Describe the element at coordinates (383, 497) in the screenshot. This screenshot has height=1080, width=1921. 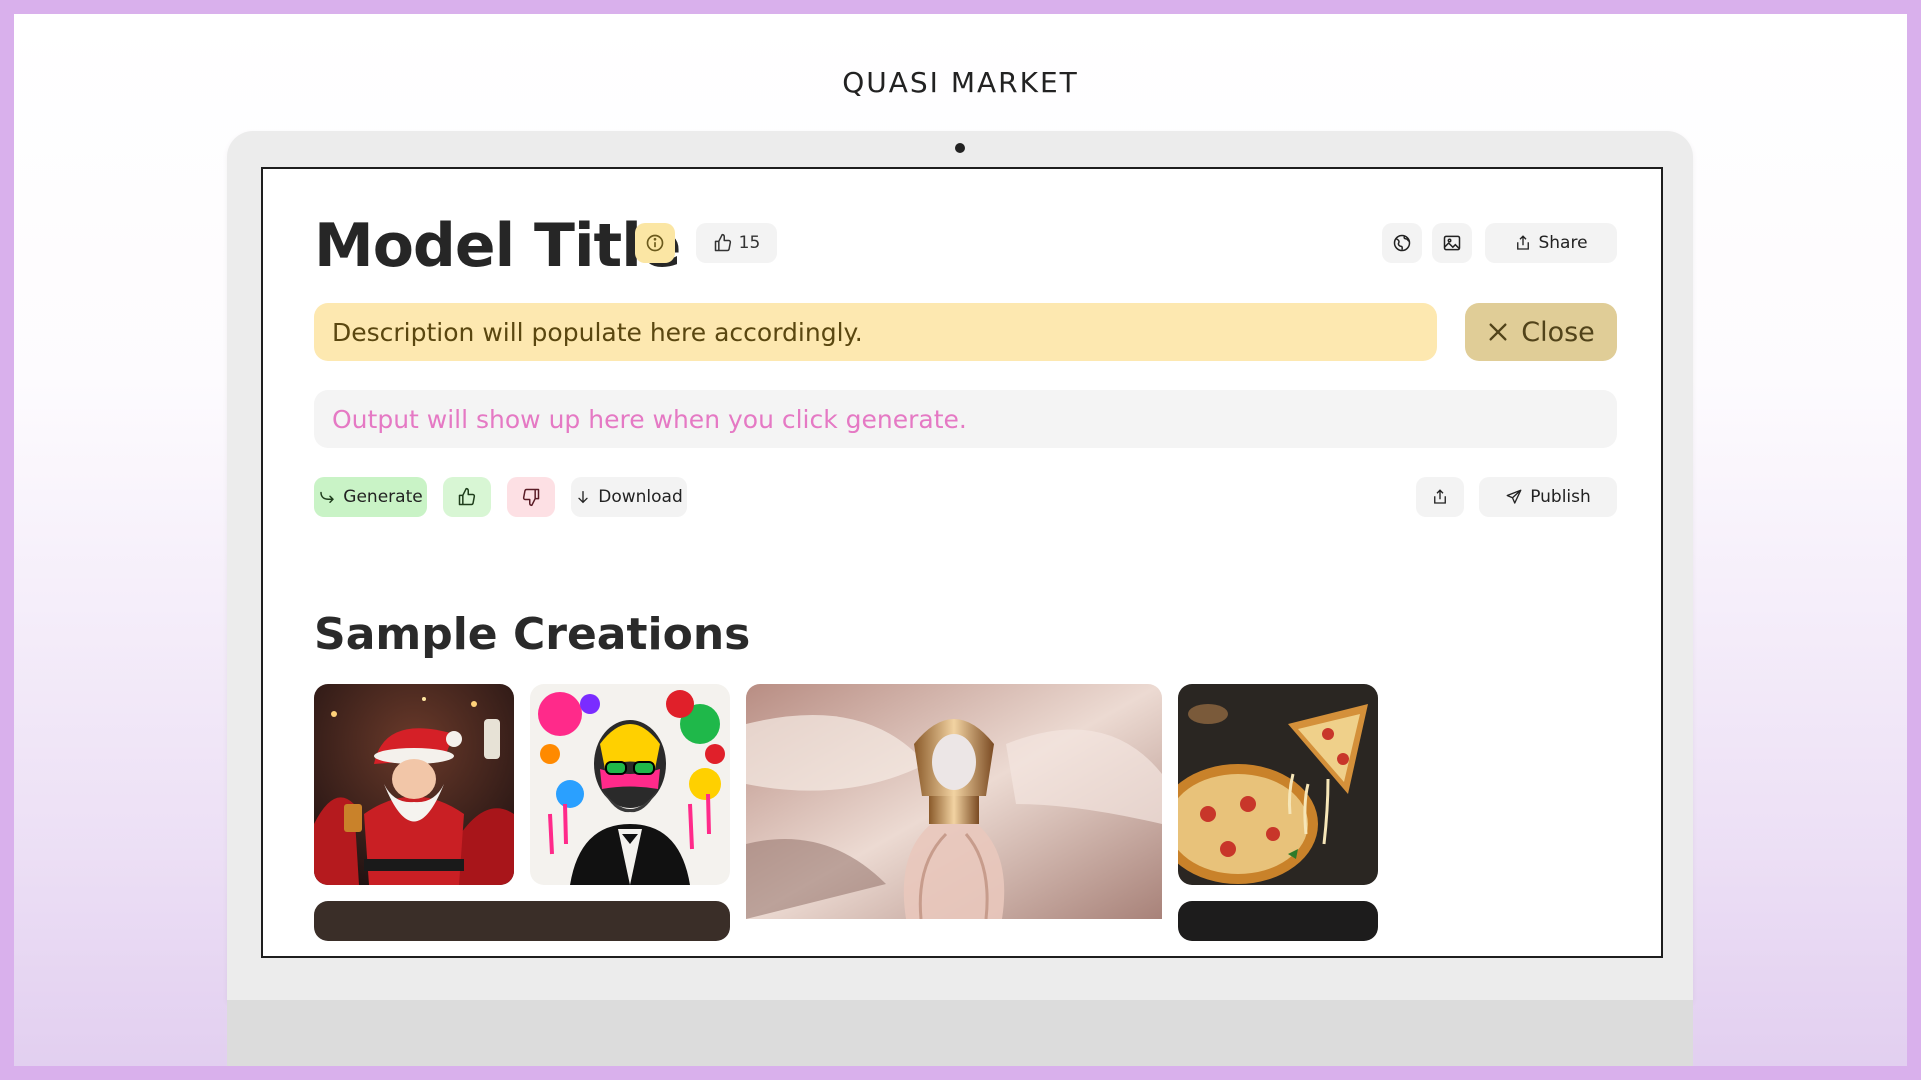
I see `generate-label: Generate` at that location.